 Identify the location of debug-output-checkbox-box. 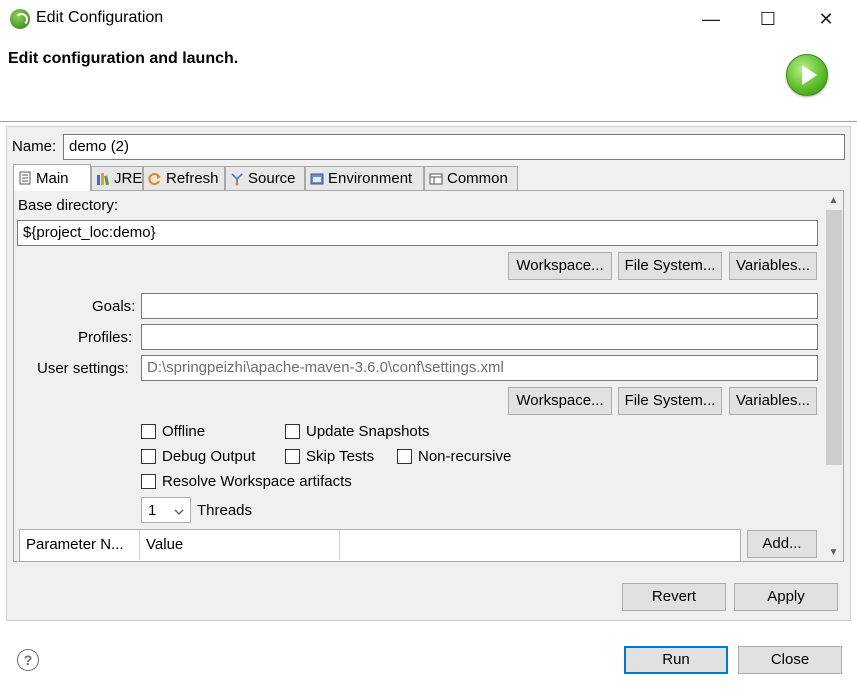
(148, 456).